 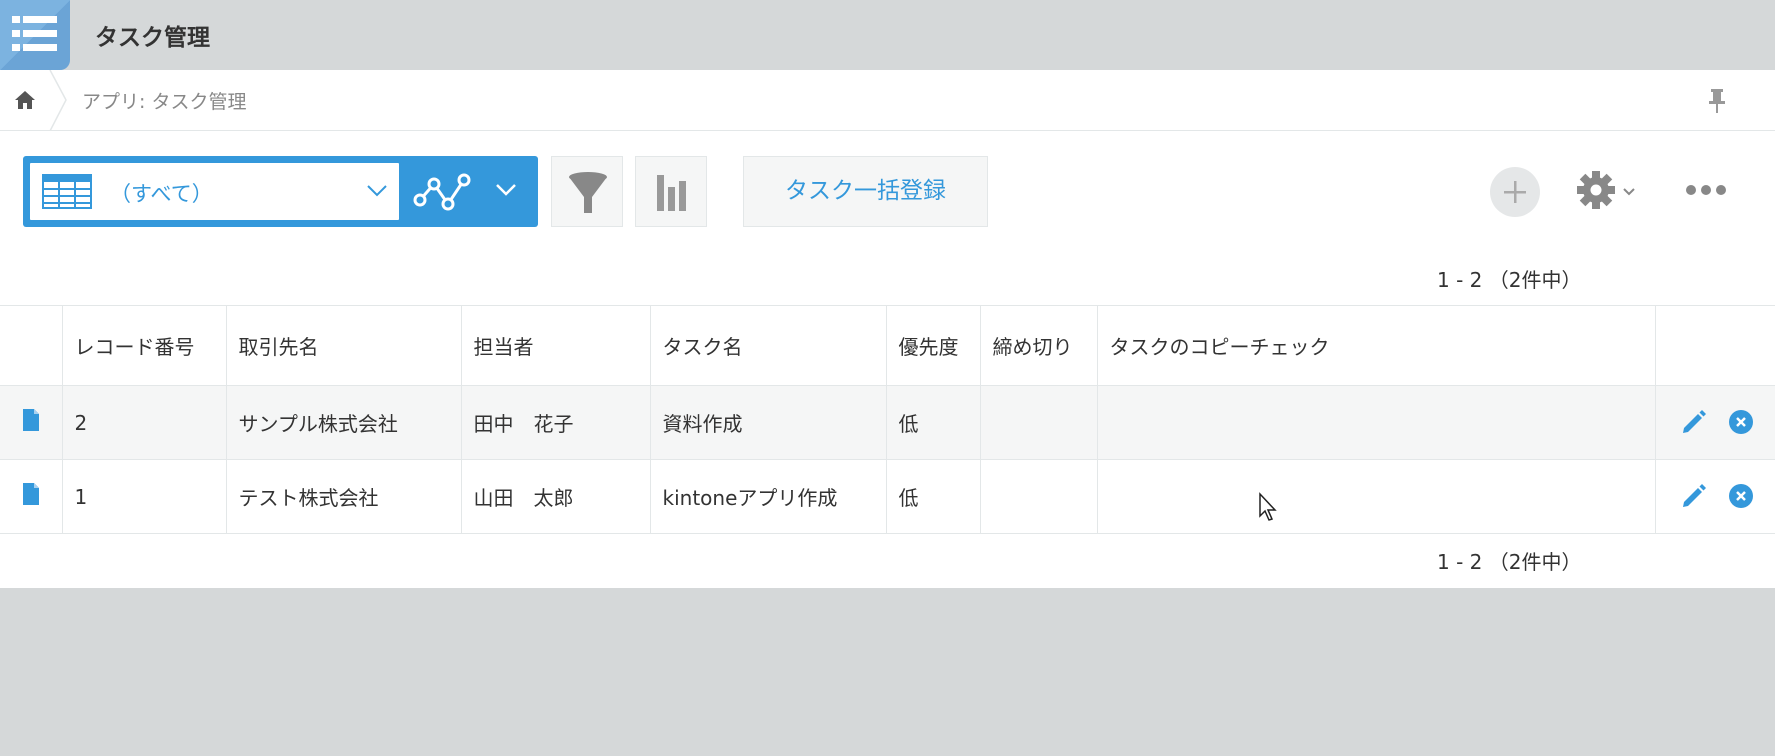 What do you see at coordinates (933, 345) in the screenshot?
I see `column-header-priority: 優先度` at bounding box center [933, 345].